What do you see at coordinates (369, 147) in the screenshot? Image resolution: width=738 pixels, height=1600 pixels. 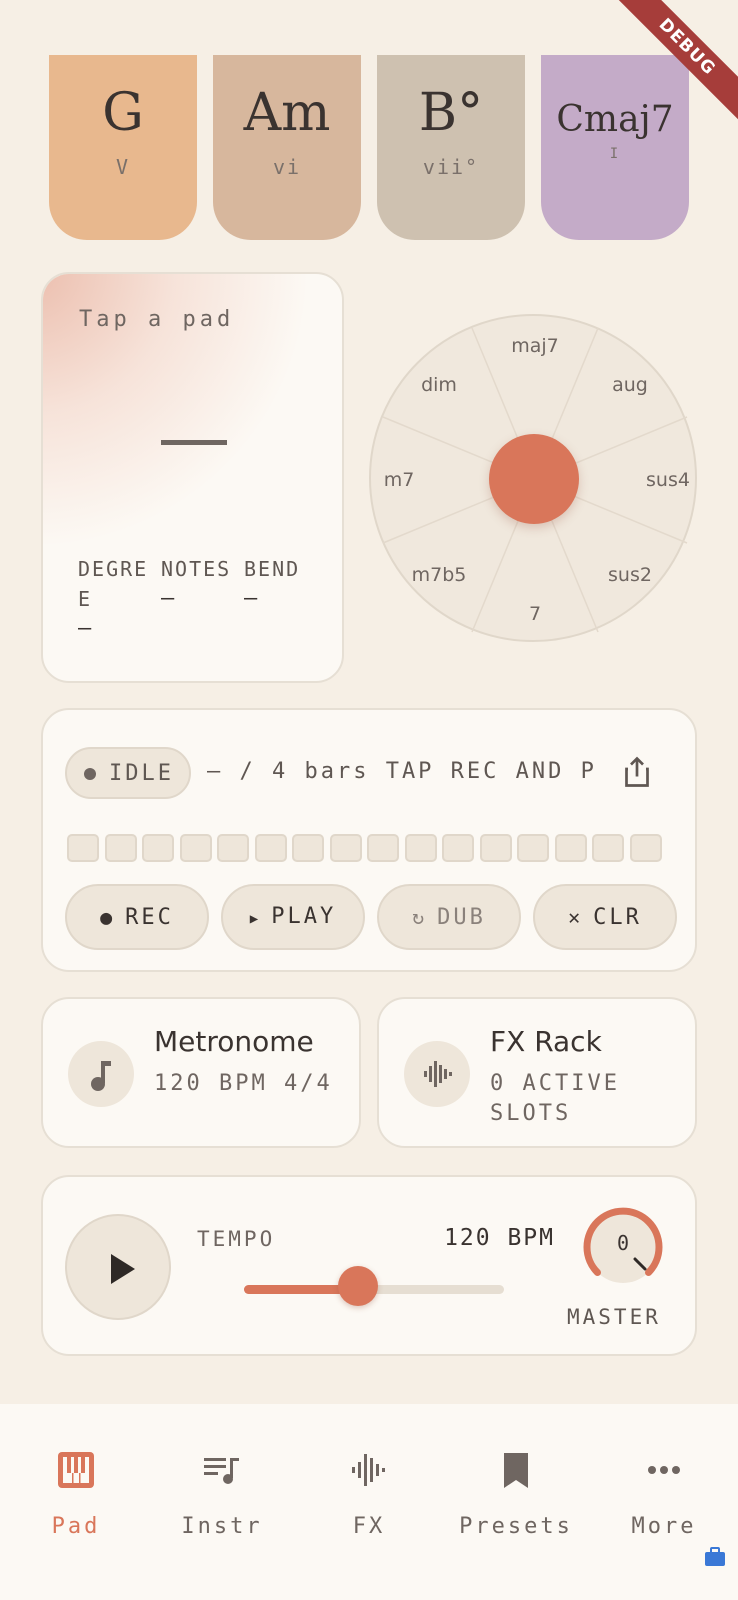 I see `chord-pad-row: G V Am vi B° vii° Cmaj7 I` at bounding box center [369, 147].